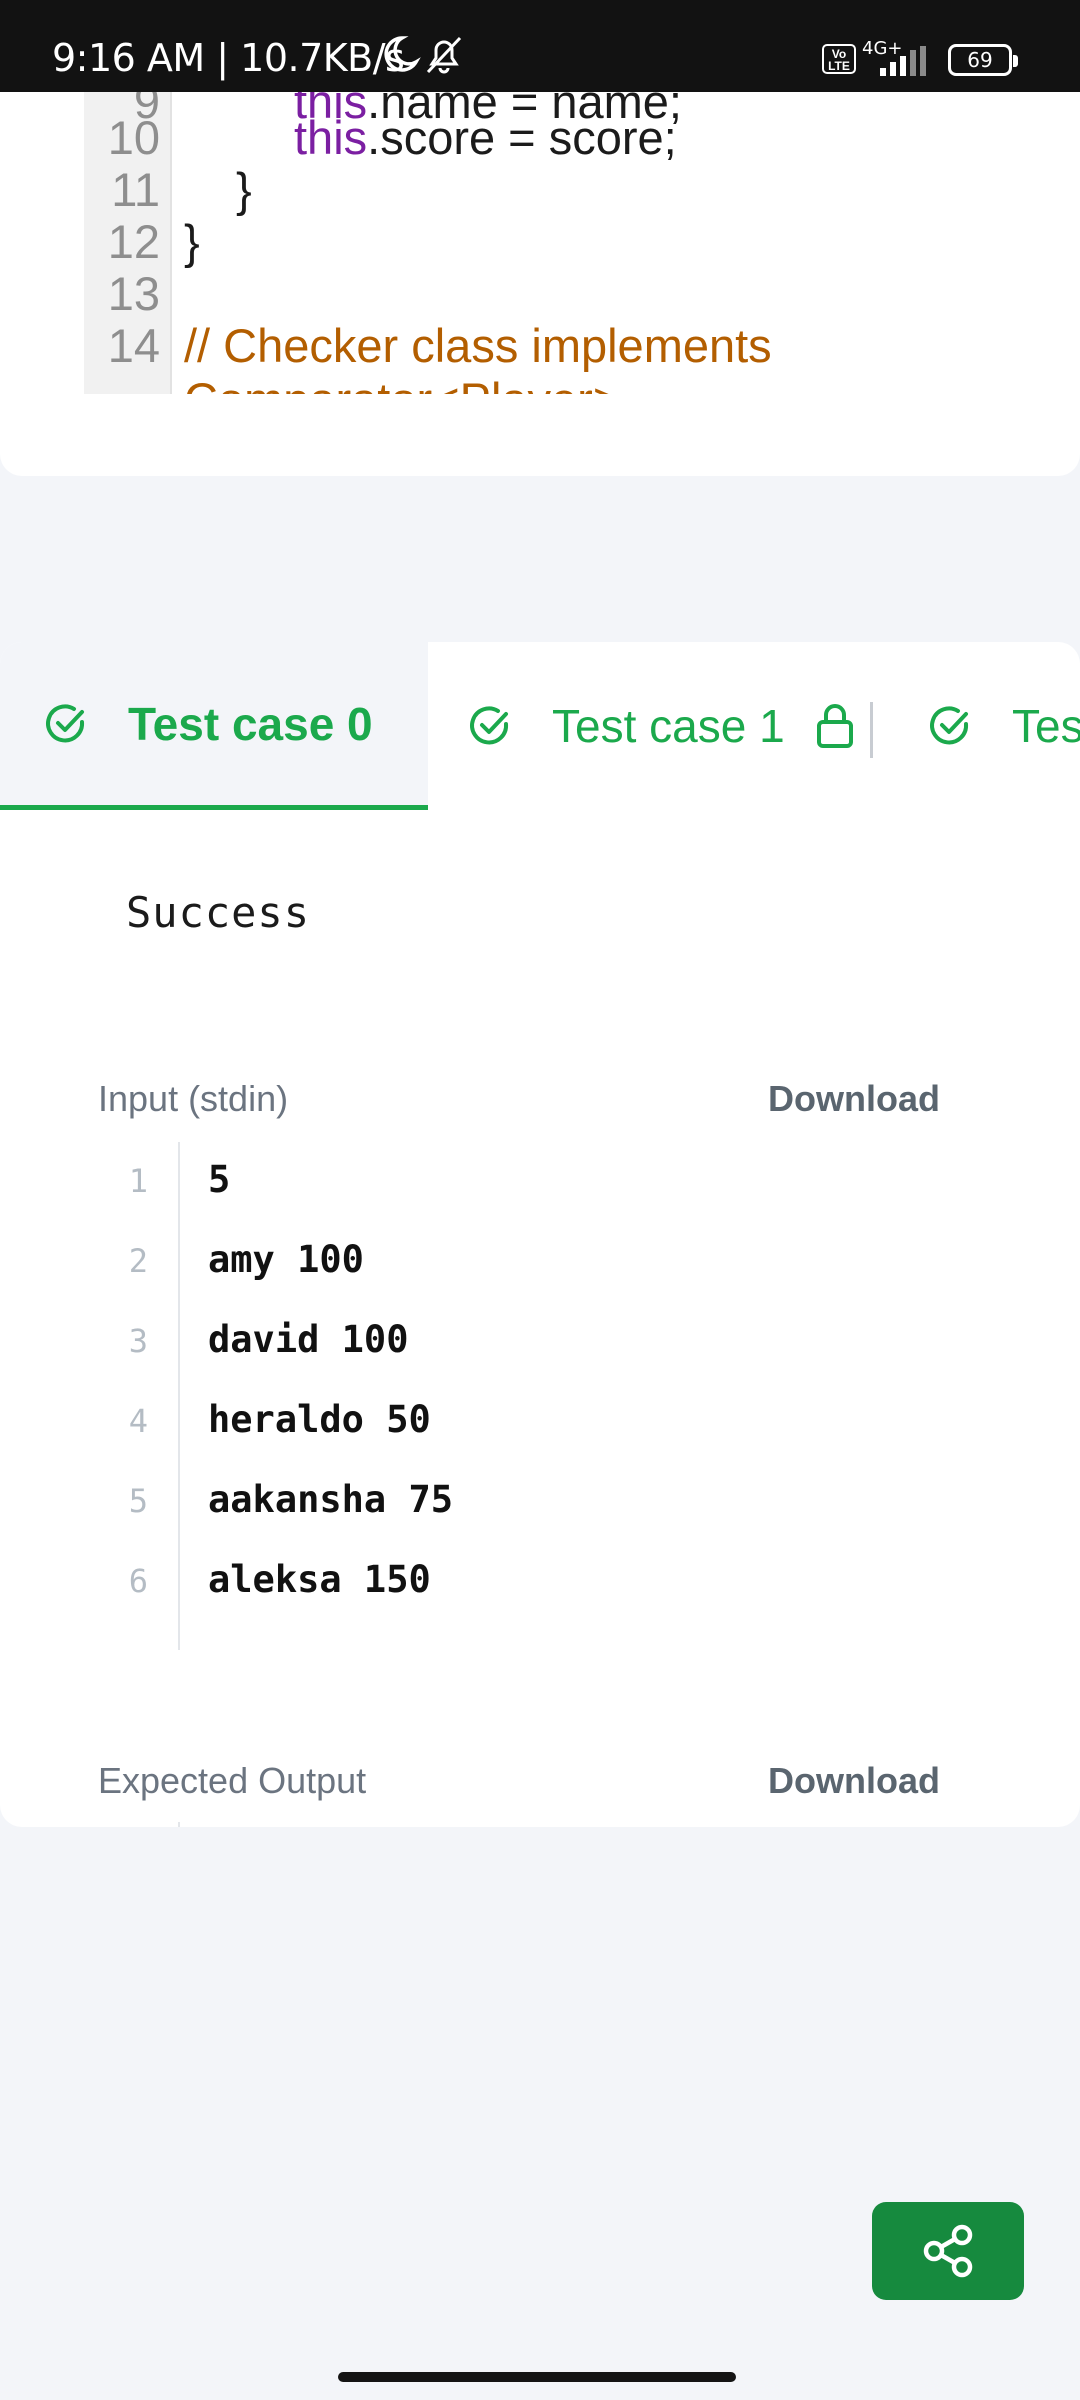 This screenshot has width=1080, height=2400. What do you see at coordinates (286, 1259) in the screenshot?
I see `stdin-line-value: amy 100` at bounding box center [286, 1259].